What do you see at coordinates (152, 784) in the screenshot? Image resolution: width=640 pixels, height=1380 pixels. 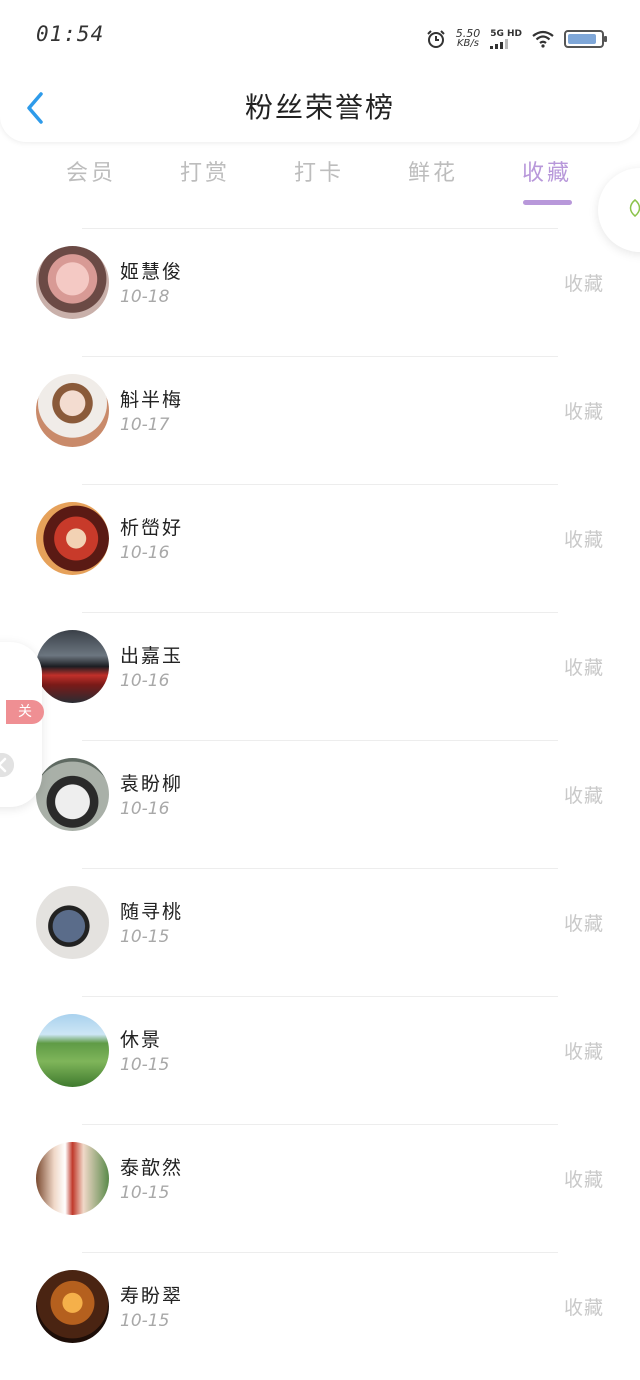 I see `fan-name: 袁盼柳` at bounding box center [152, 784].